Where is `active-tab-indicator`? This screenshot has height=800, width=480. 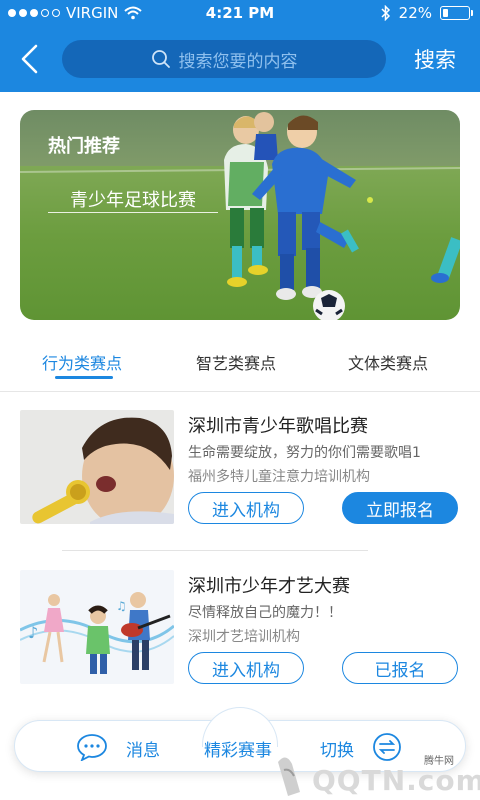 active-tab-indicator is located at coordinates (84, 377).